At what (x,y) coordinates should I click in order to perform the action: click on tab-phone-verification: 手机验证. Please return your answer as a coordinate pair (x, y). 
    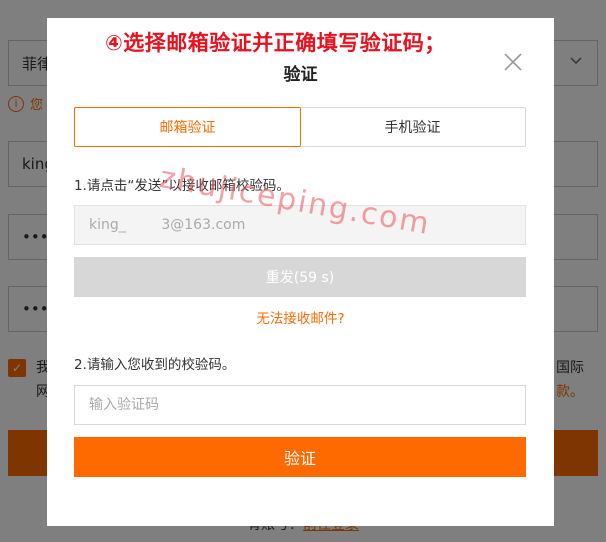
    Looking at the image, I should click on (412, 127).